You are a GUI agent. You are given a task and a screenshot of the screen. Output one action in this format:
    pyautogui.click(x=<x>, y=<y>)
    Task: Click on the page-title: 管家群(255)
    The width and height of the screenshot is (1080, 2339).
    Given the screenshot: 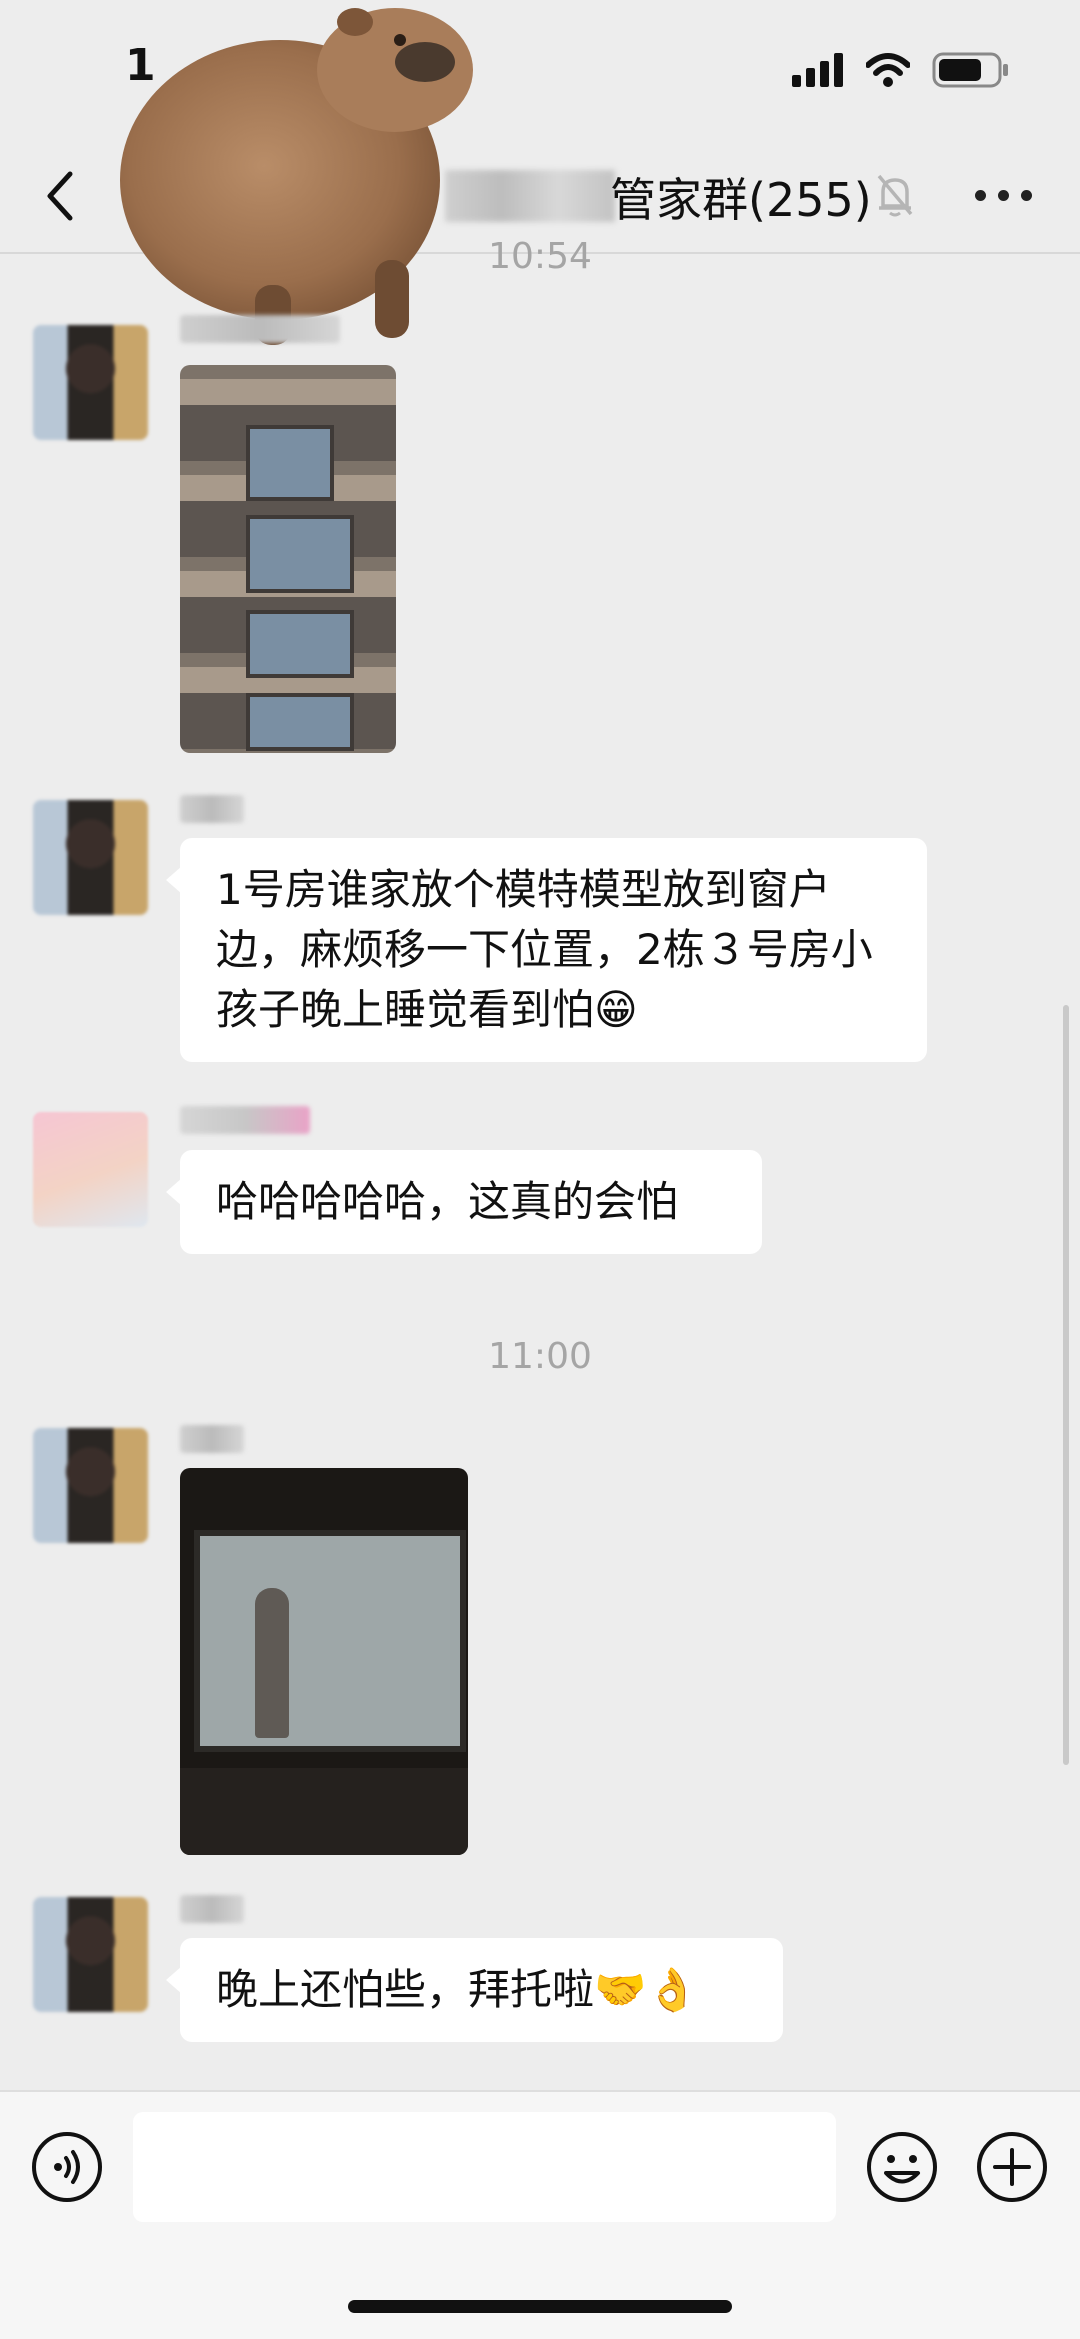 What is the action you would take?
    pyautogui.click(x=741, y=200)
    